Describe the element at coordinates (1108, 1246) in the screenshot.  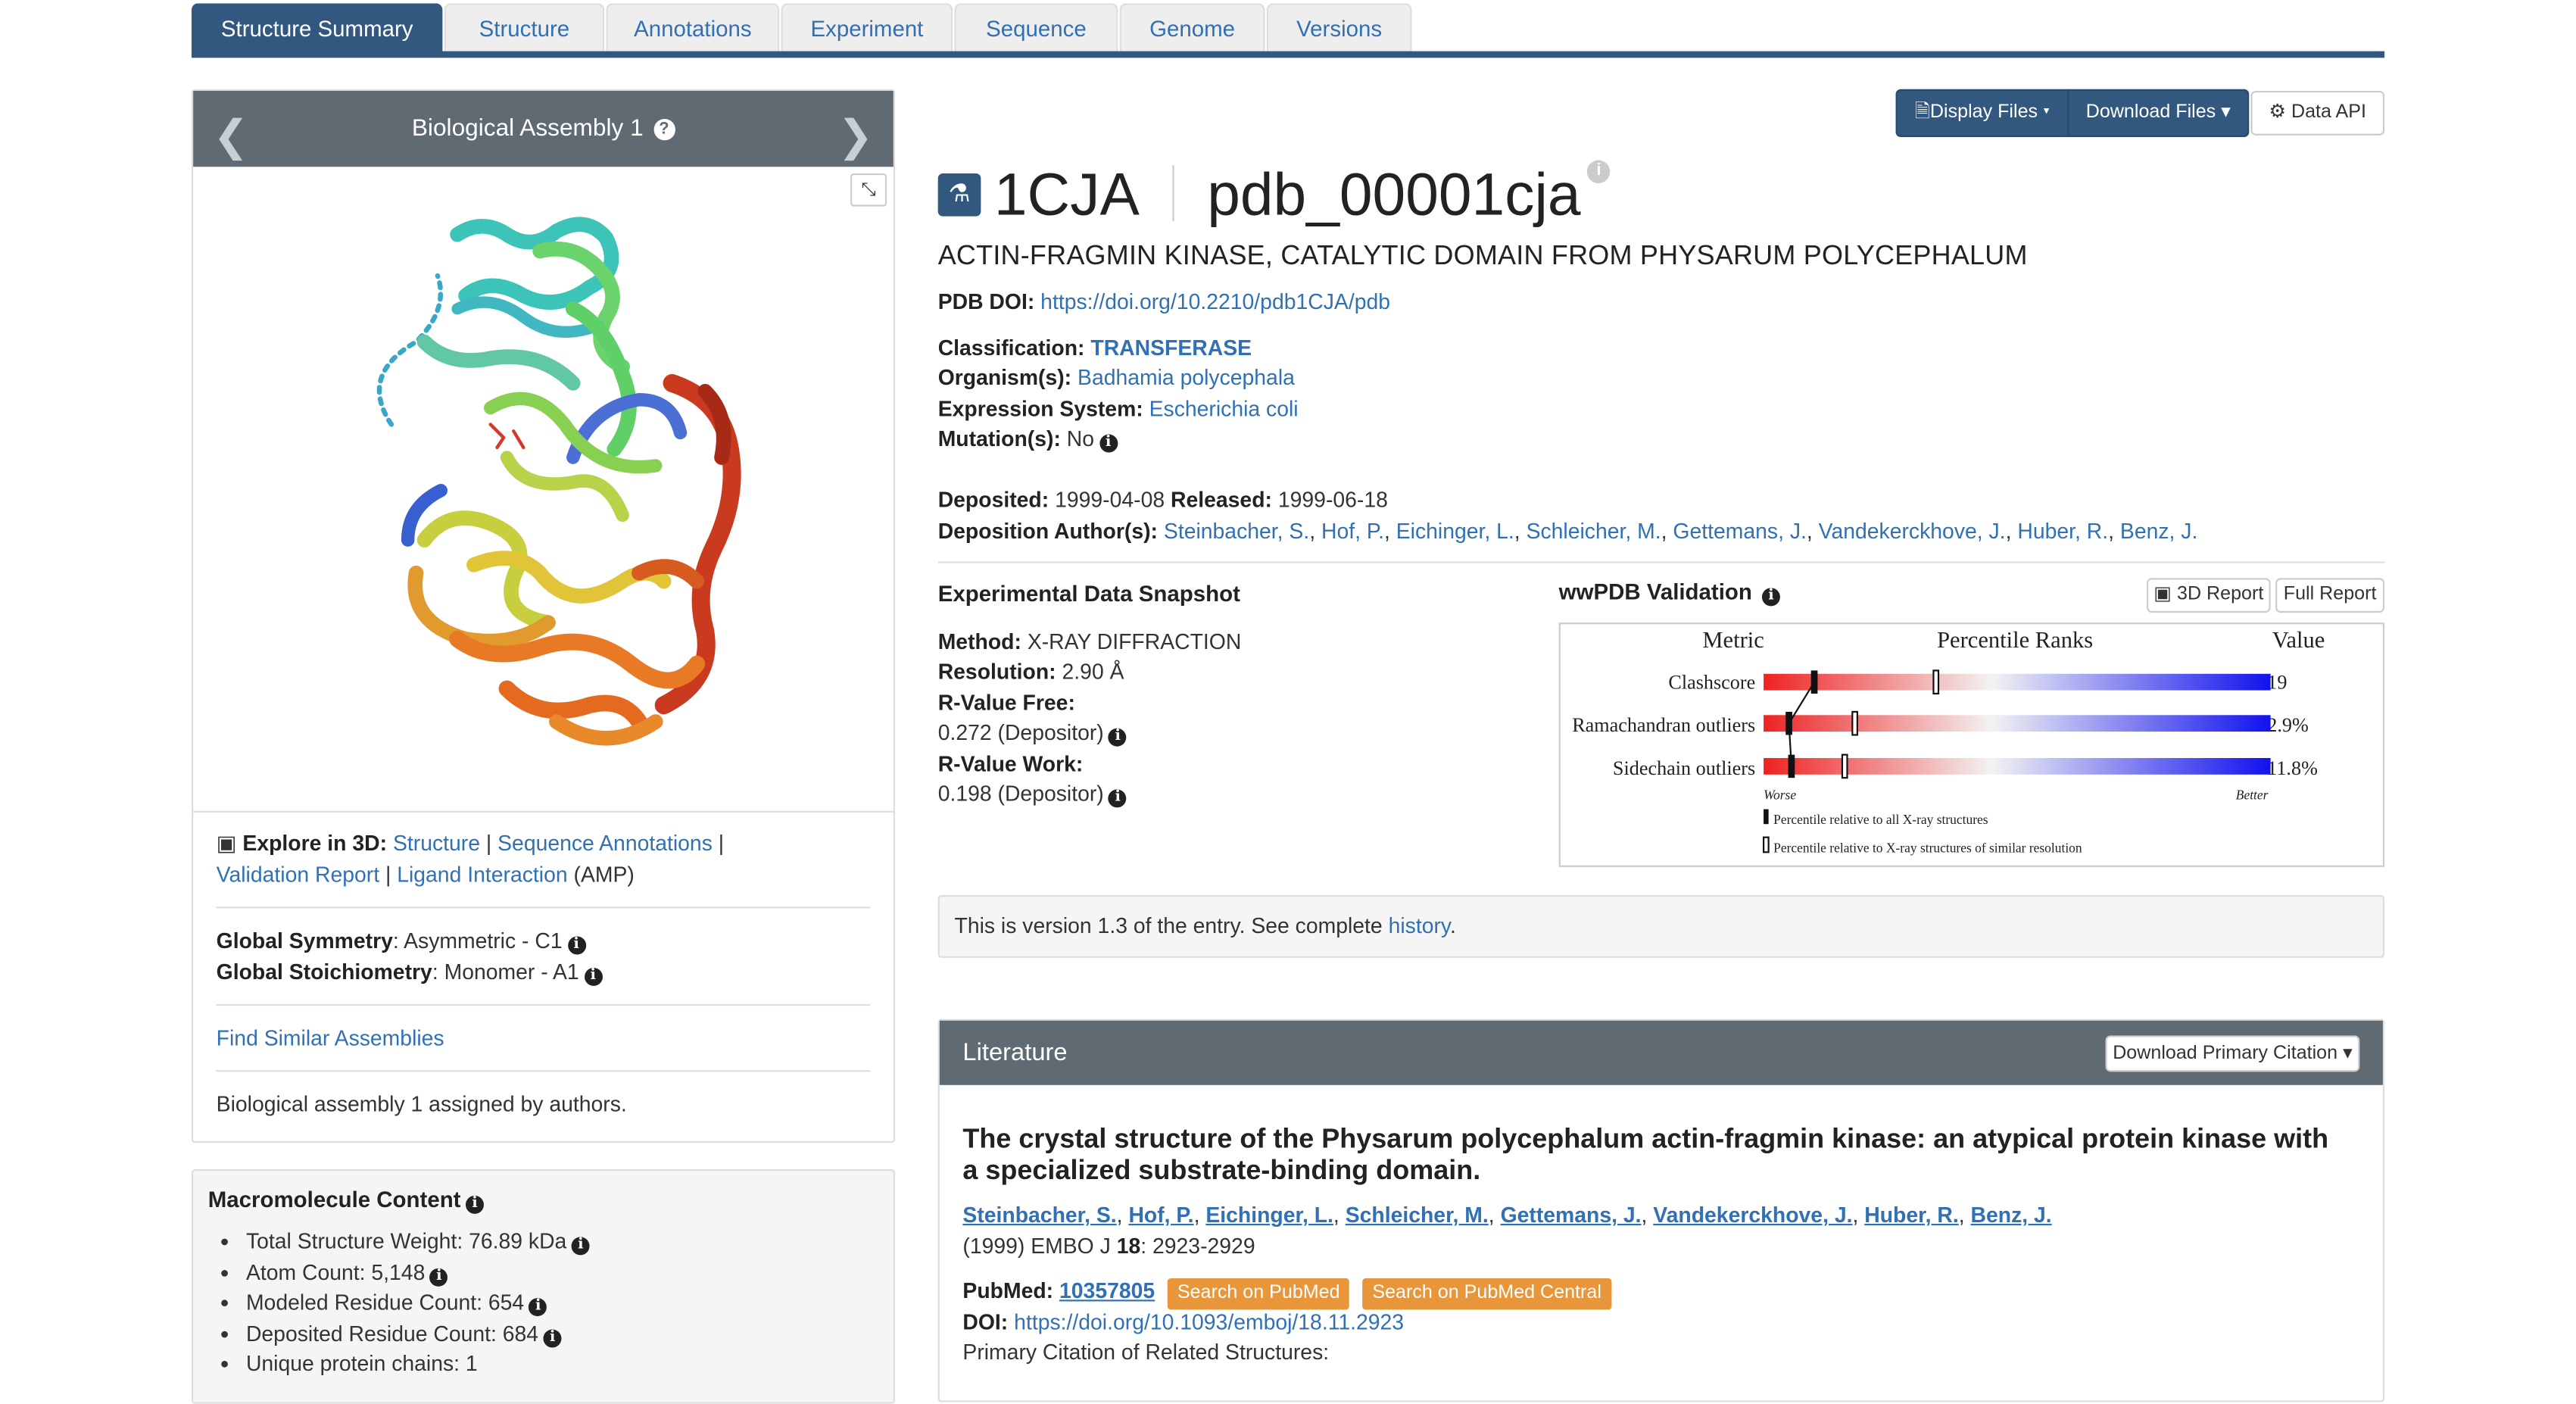
I see `citation-journal: (1999) EMBO J 18: 2923-2929` at that location.